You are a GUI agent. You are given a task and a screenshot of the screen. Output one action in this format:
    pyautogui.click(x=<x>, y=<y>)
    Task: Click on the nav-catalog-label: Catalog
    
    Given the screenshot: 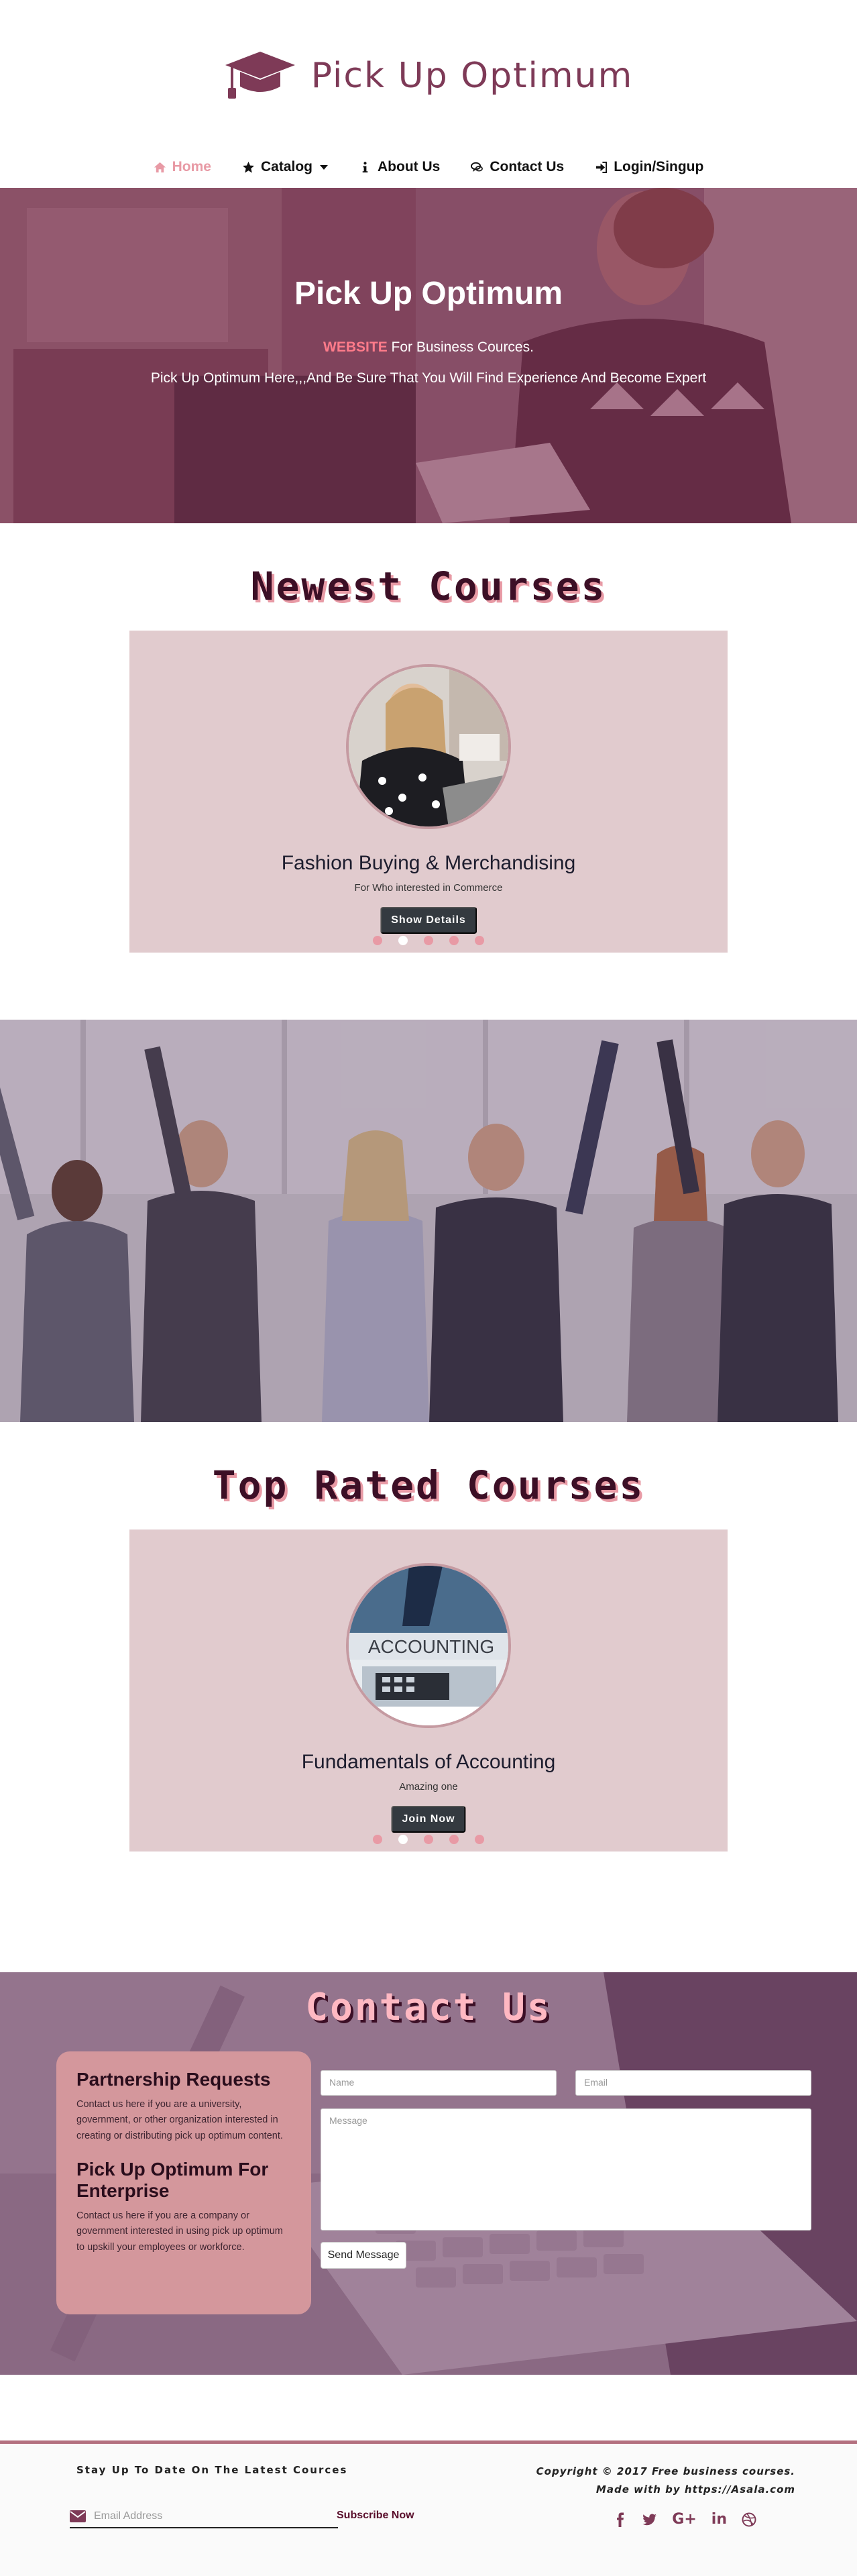 What is the action you would take?
    pyautogui.click(x=287, y=166)
    